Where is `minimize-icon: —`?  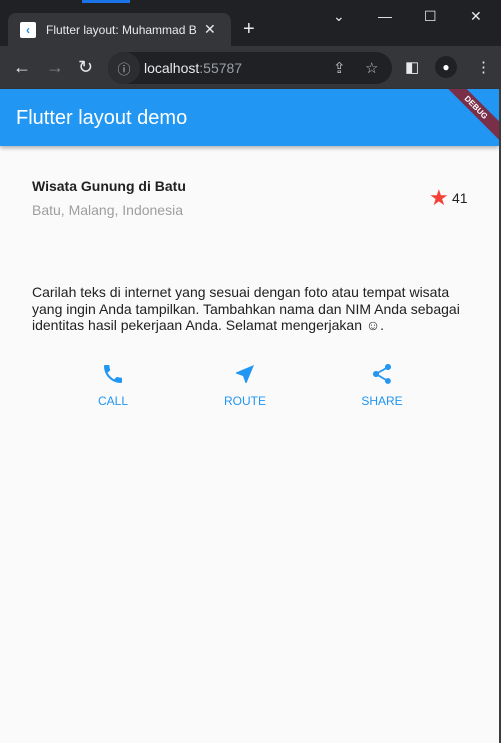
minimize-icon: — is located at coordinates (385, 16).